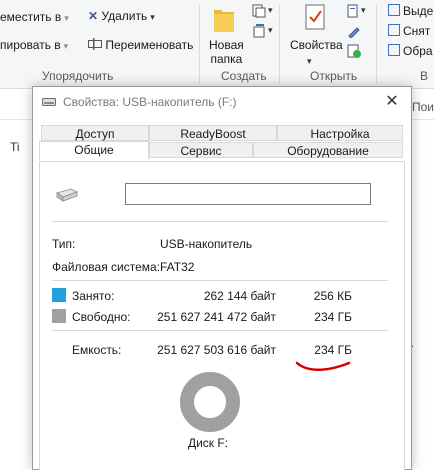 This screenshot has width=434, height=470. Describe the element at coordinates (150, 102) in the screenshot. I see `dialog-title: Свойства: USB-накопитель (F:)` at that location.